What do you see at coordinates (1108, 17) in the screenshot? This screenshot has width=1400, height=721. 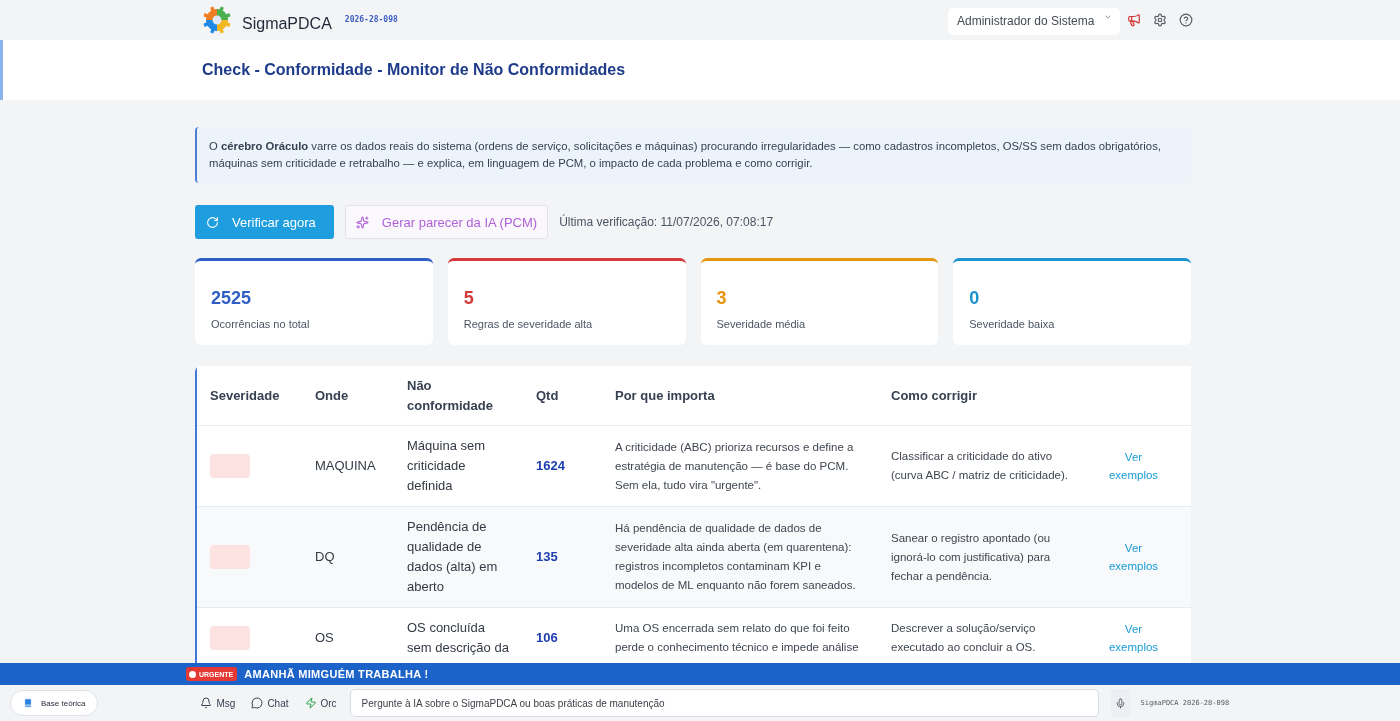 I see `caret-icon` at bounding box center [1108, 17].